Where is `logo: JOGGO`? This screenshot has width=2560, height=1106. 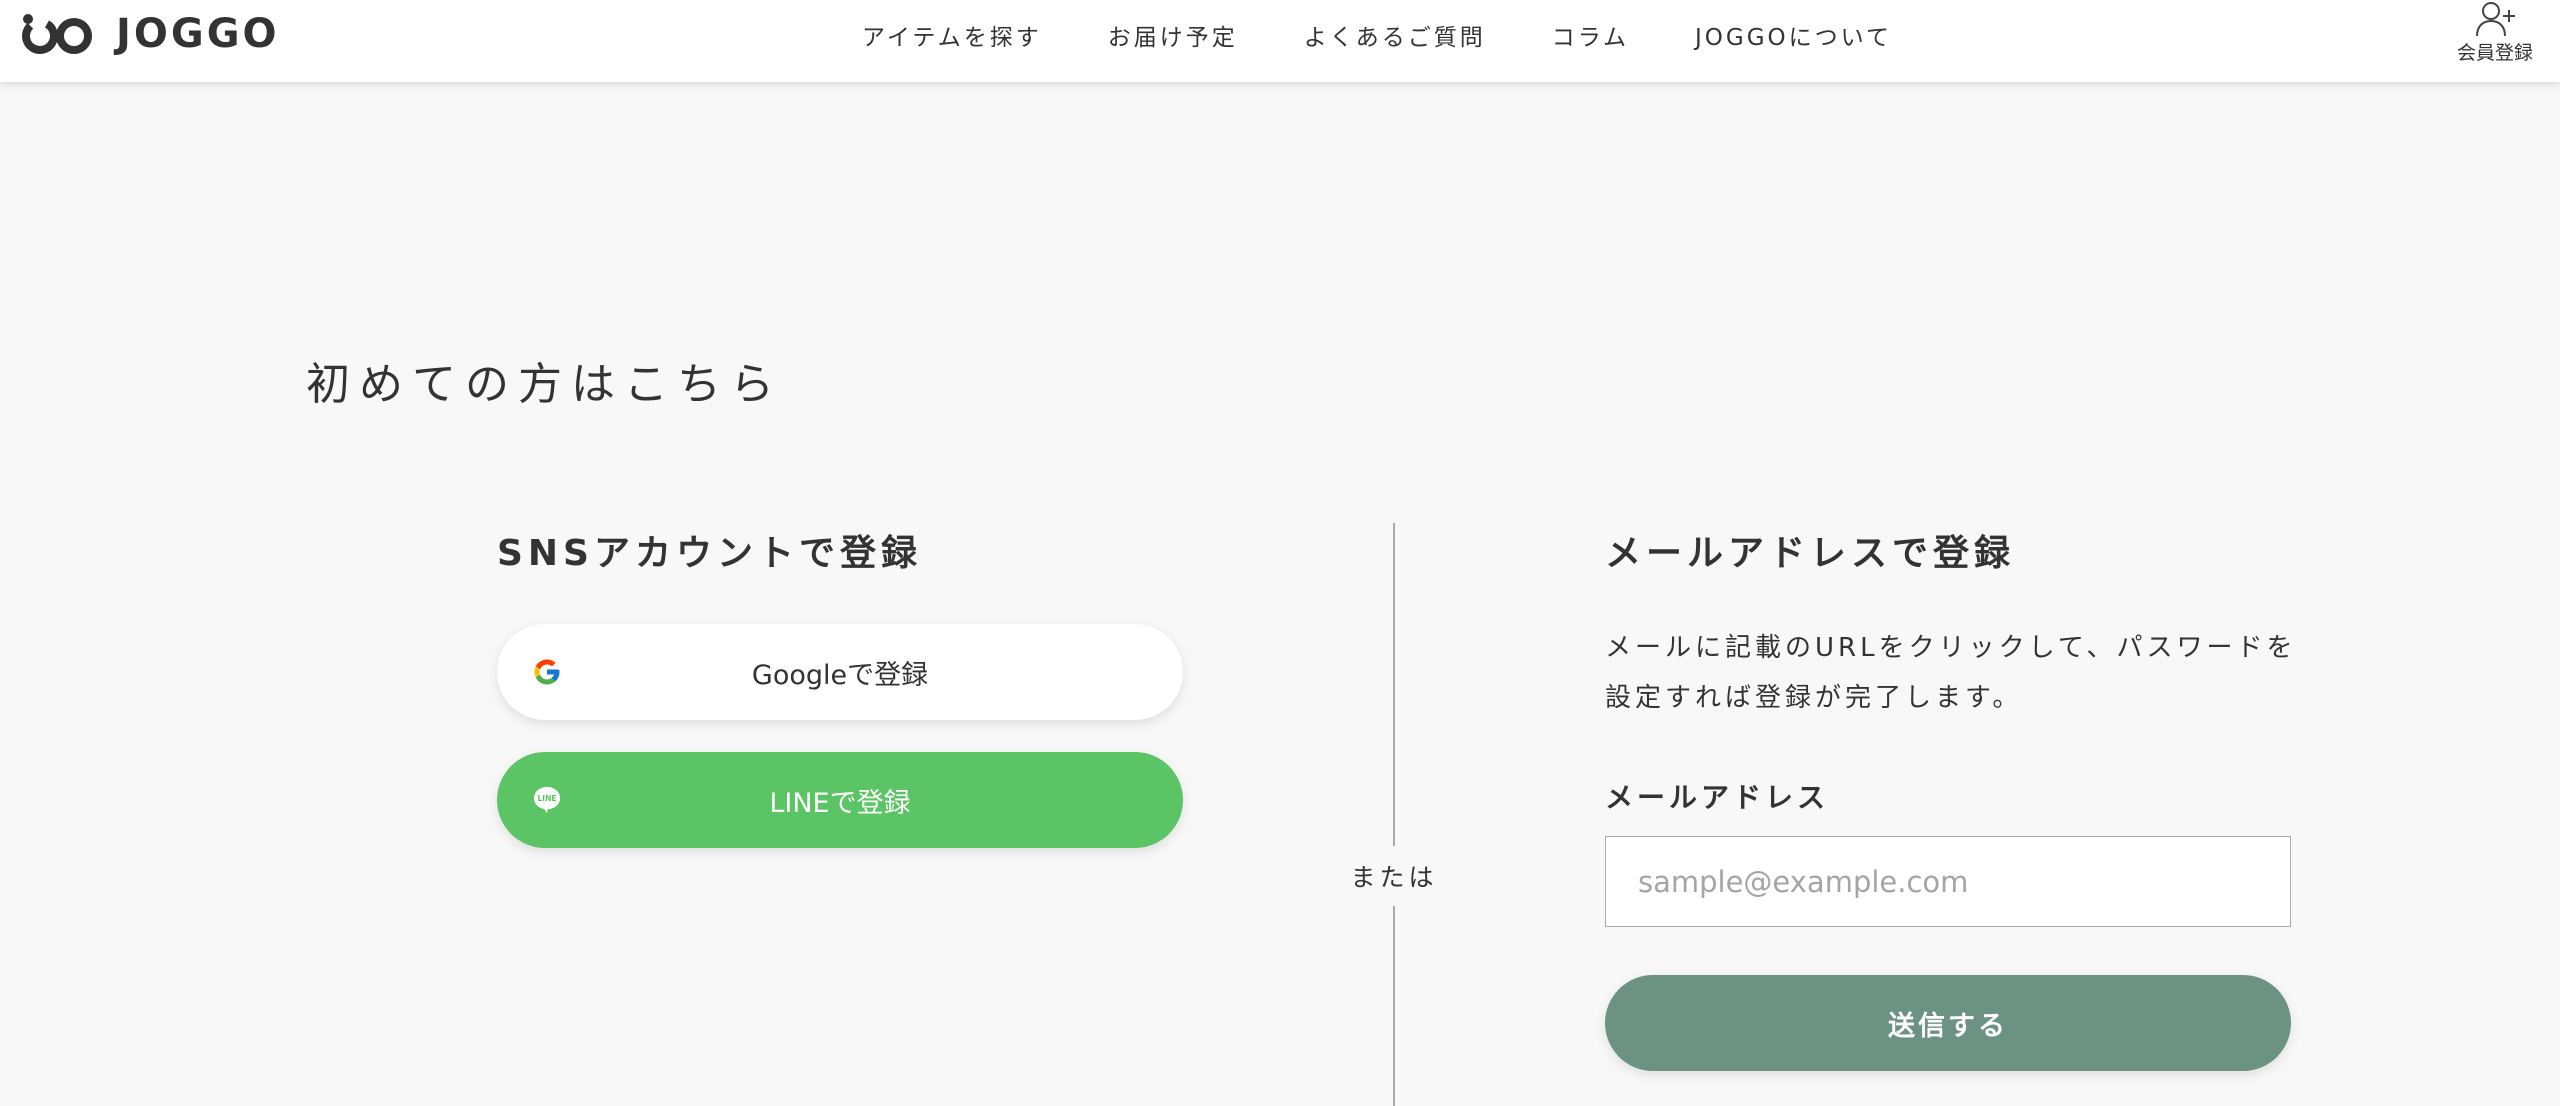
logo: JOGGO is located at coordinates (149, 34).